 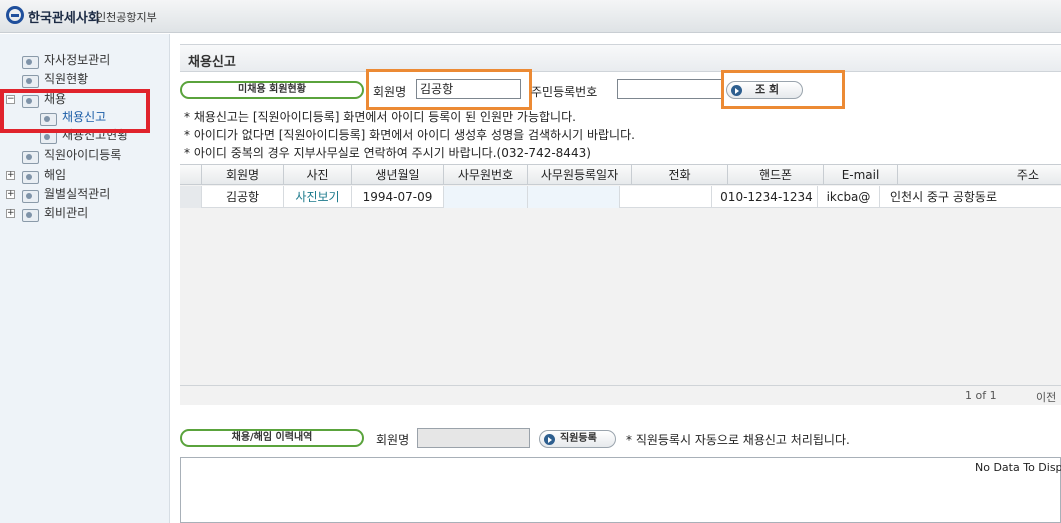 What do you see at coordinates (979, 175) in the screenshot?
I see `column-header: 주소` at bounding box center [979, 175].